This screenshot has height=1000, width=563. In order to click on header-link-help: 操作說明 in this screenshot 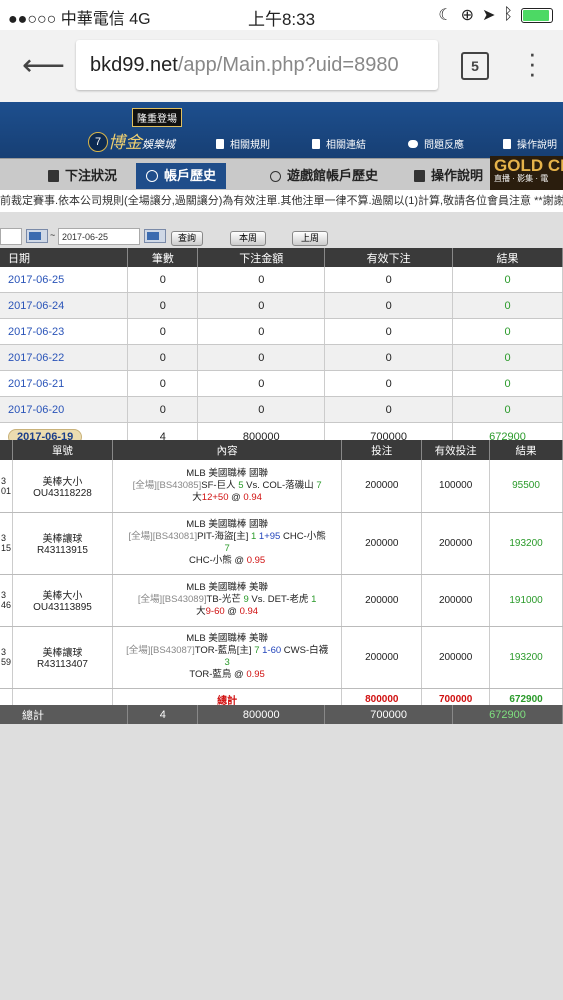, I will do `click(530, 143)`.